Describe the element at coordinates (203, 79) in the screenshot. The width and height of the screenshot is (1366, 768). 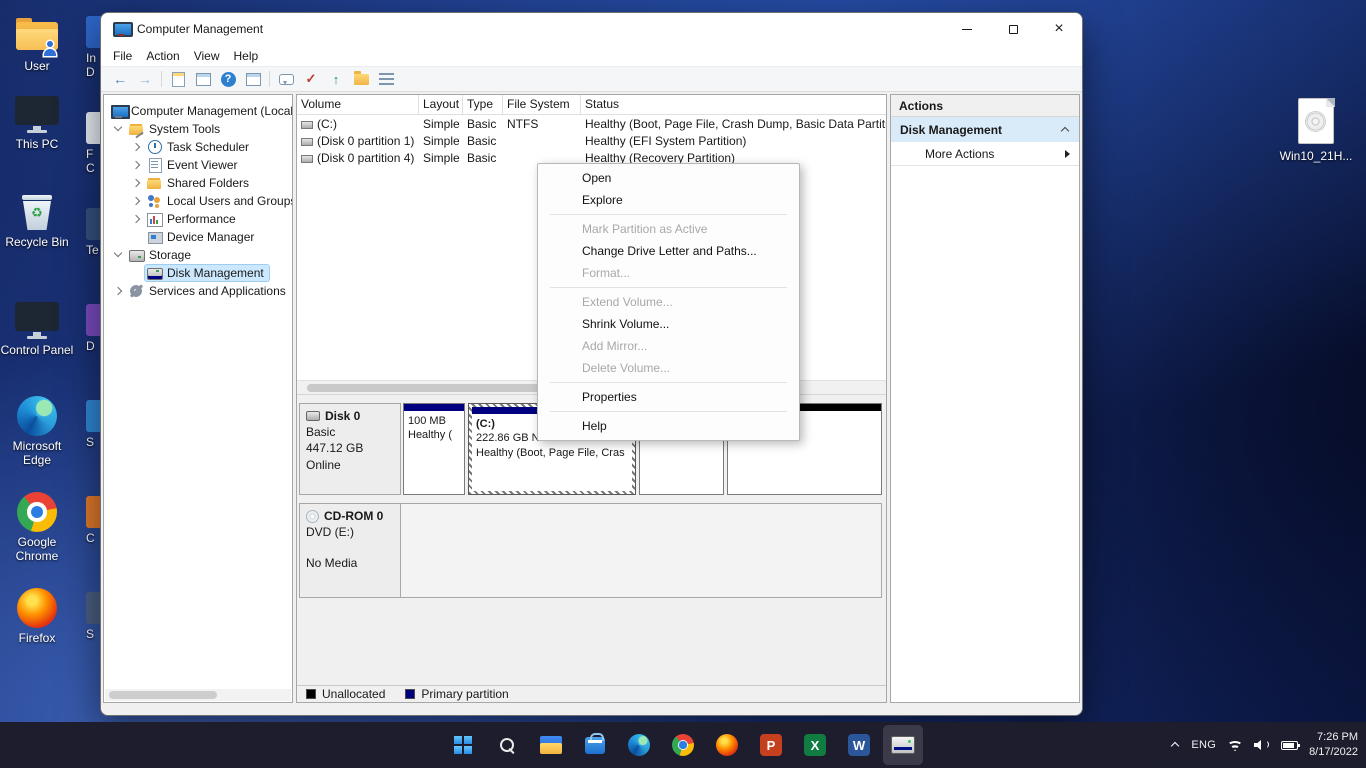
I see `console-tree-icon` at that location.